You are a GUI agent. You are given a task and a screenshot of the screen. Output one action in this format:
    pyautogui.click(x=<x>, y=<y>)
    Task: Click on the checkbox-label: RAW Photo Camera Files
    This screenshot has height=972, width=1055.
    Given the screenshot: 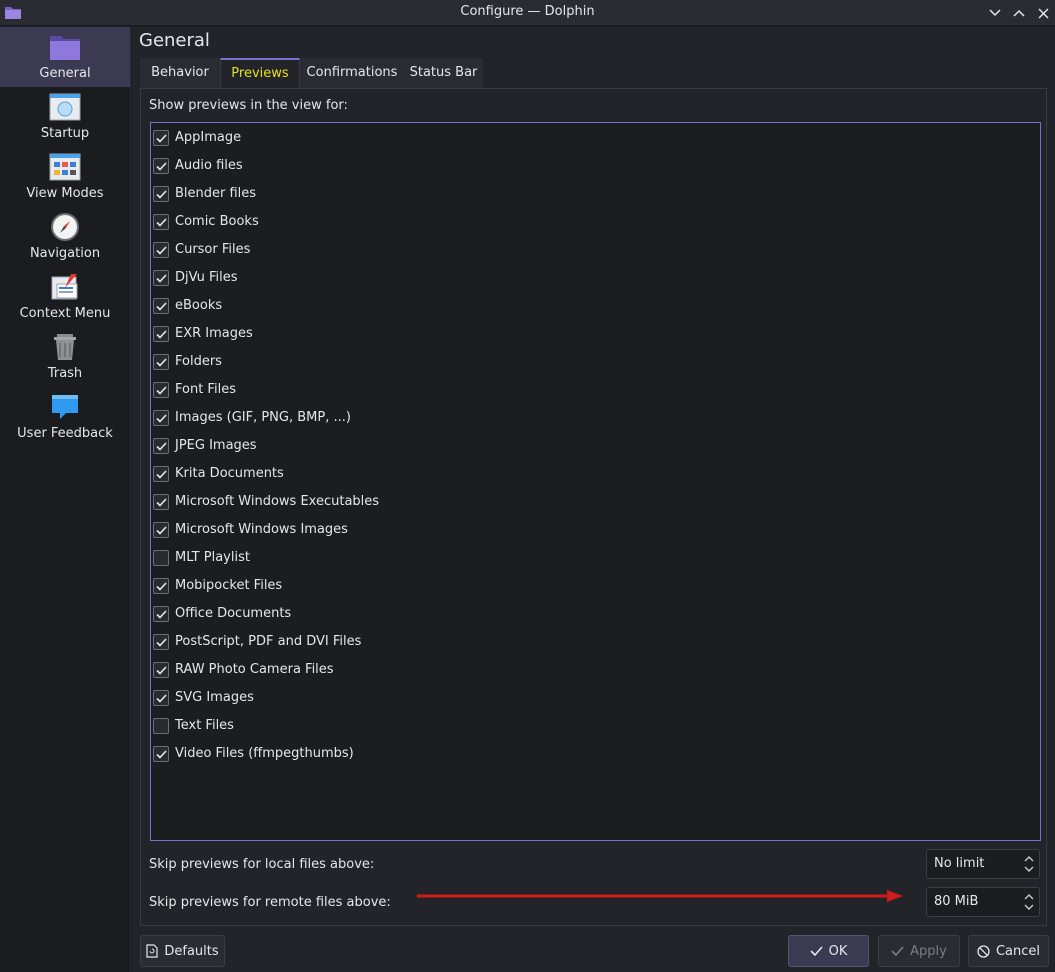 What is the action you would take?
    pyautogui.click(x=254, y=669)
    